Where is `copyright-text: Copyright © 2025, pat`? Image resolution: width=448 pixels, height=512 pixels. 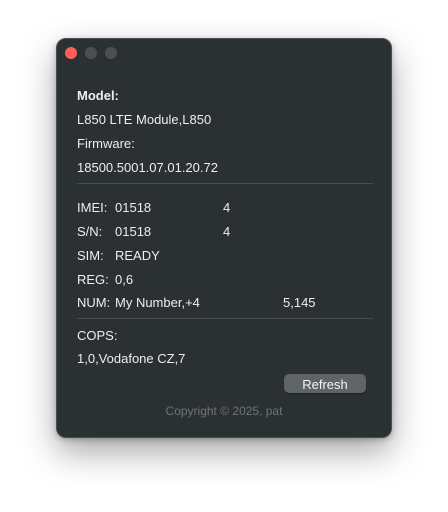 copyright-text: Copyright © 2025, pat is located at coordinates (224, 411).